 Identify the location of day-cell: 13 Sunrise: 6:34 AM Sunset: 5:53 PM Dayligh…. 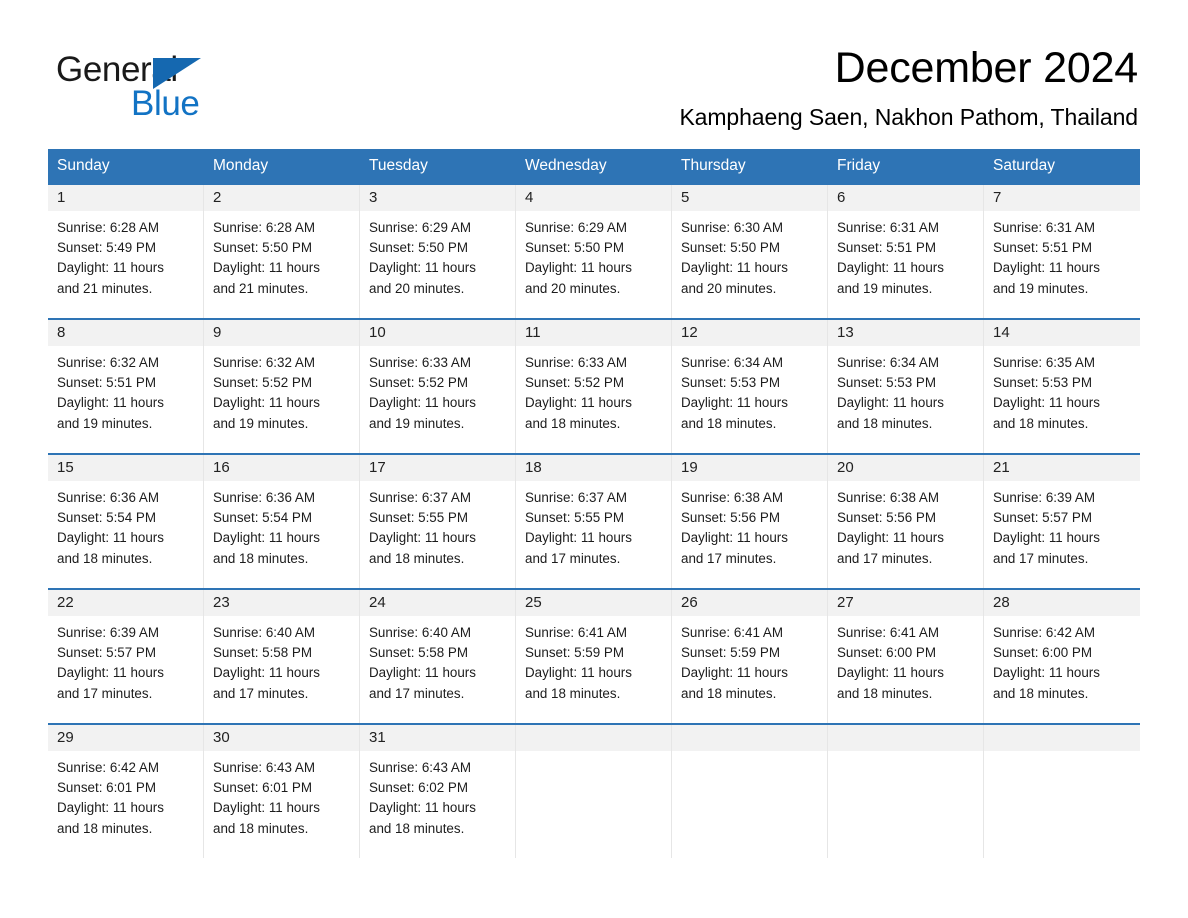
(906, 386).